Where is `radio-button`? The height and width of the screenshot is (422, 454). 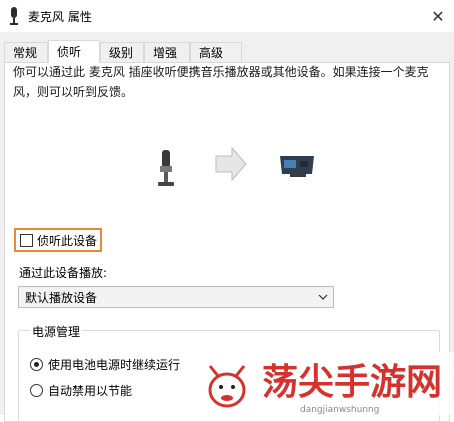
radio-button is located at coordinates (36, 390).